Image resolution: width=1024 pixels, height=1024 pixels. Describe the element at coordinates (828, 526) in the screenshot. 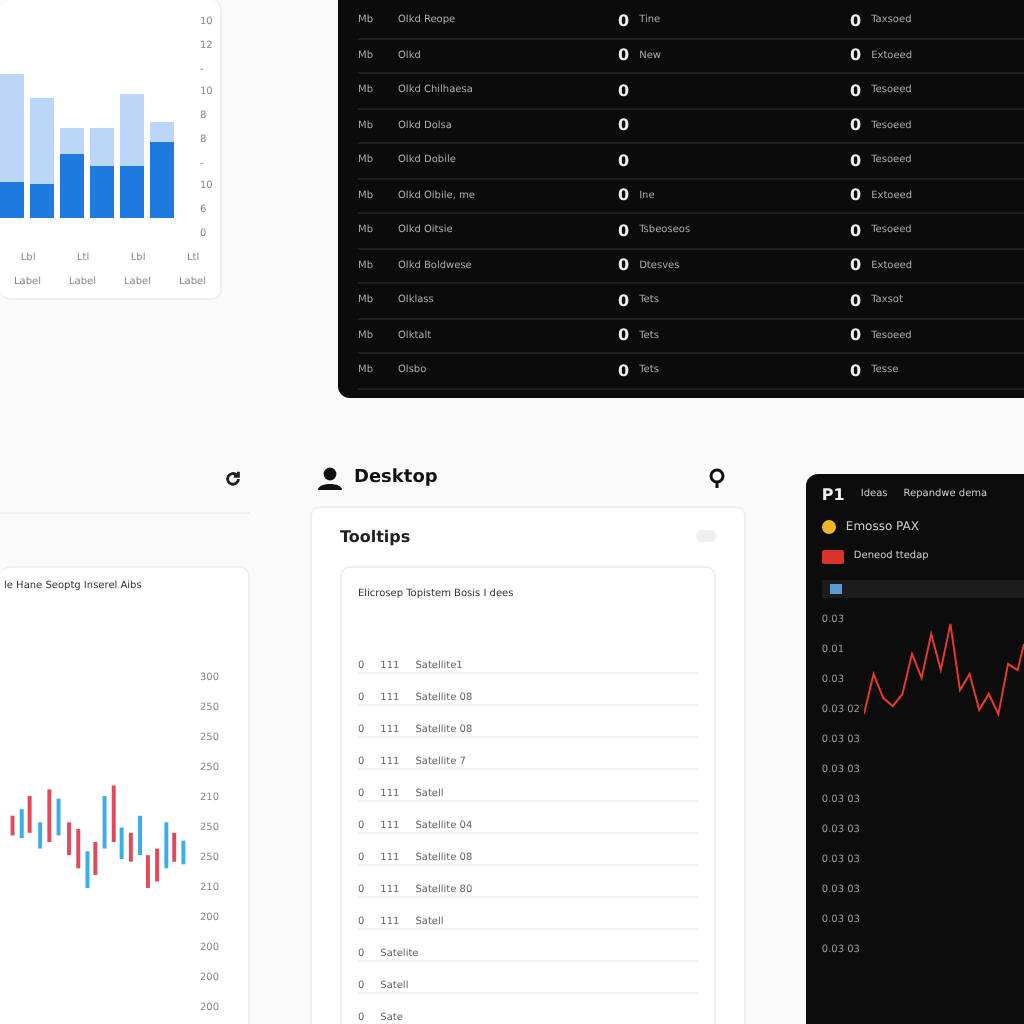

I see `coin-icon` at that location.